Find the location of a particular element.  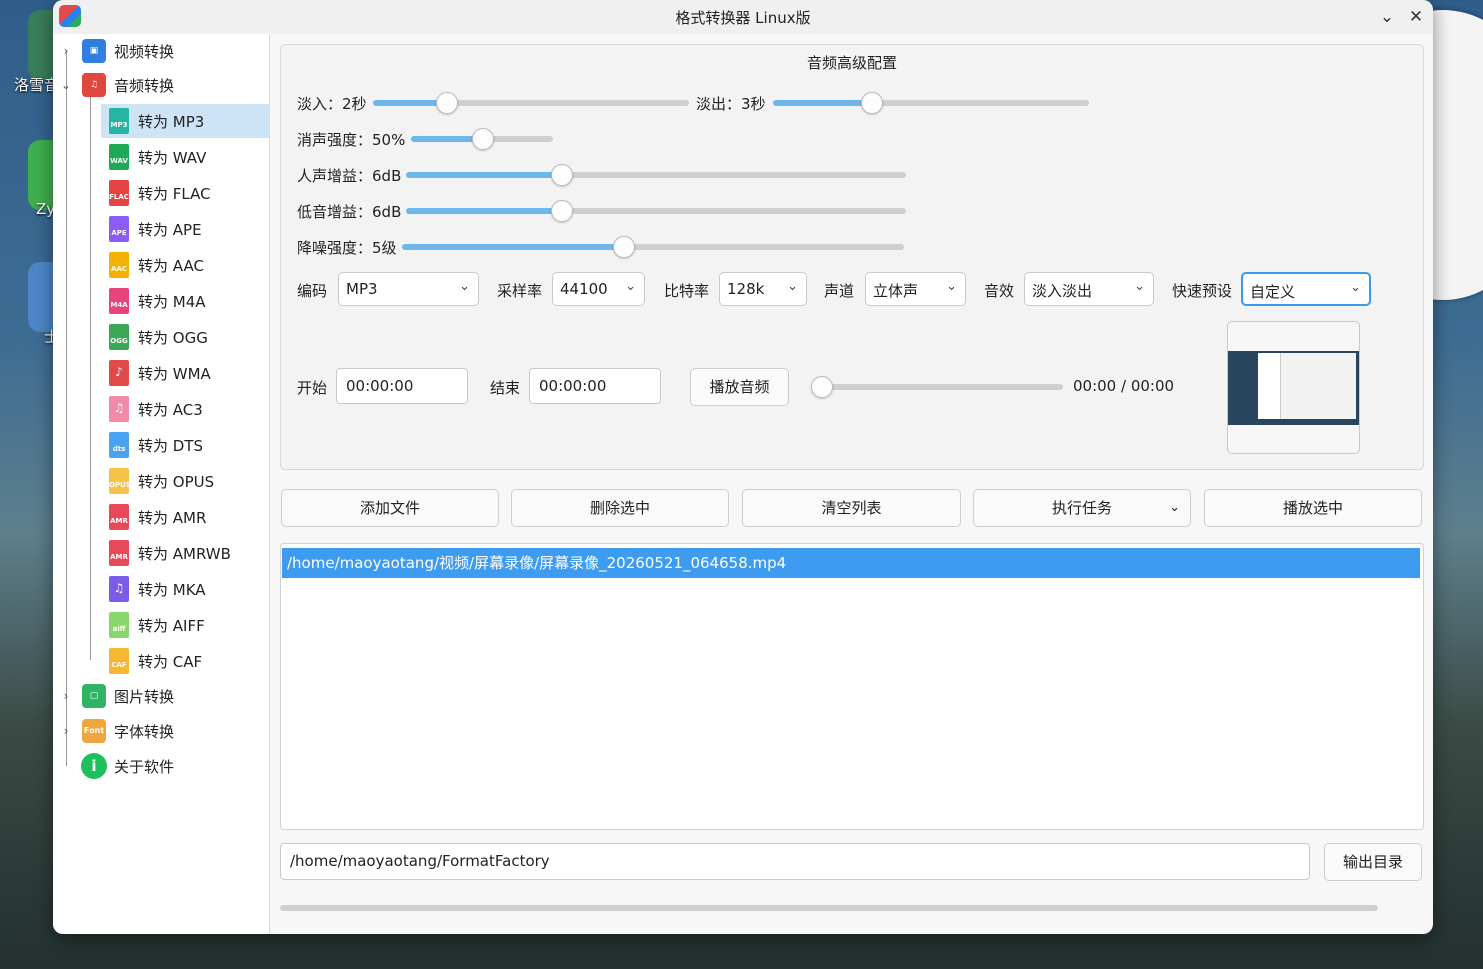

tree-item-ogg: OGG 转为 OGG is located at coordinates (185, 337).